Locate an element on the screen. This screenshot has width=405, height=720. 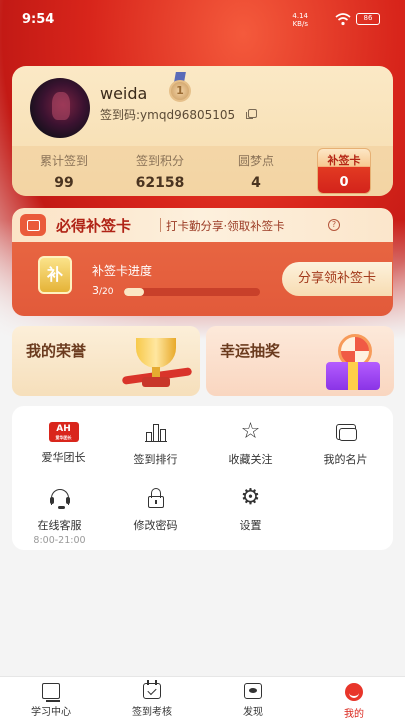
calendar-check-icon is located at coordinates (152, 689).